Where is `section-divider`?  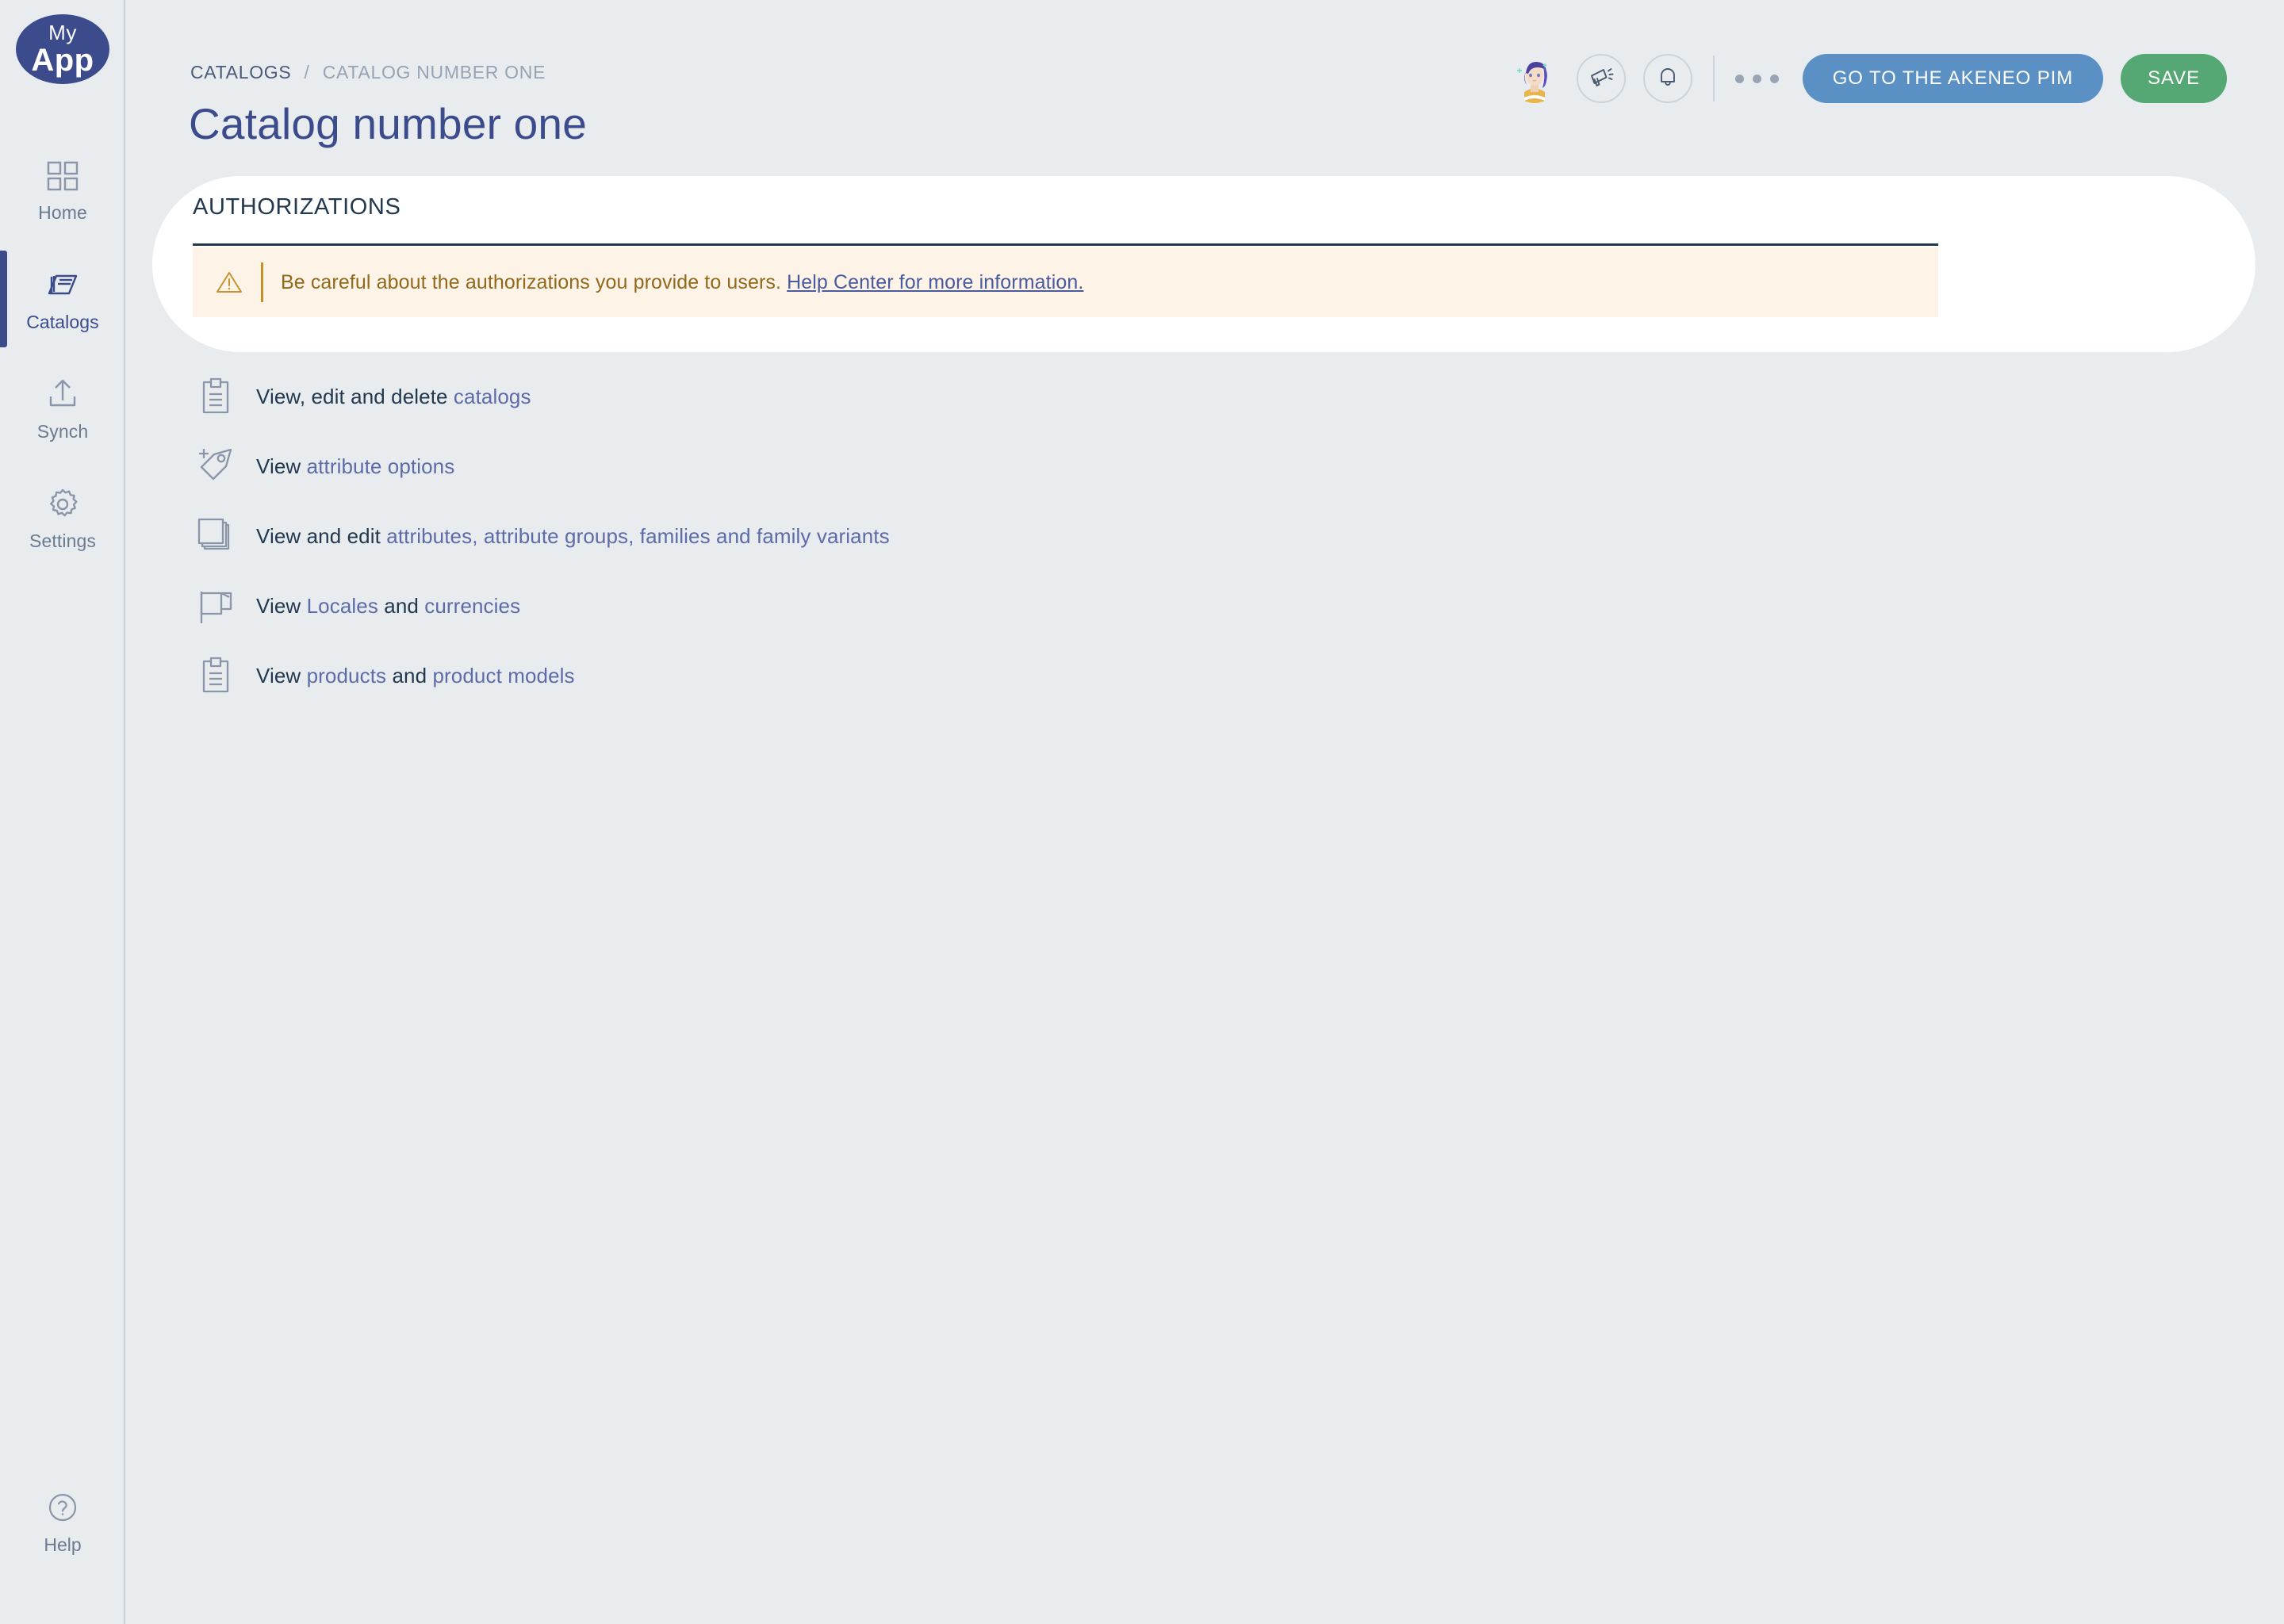 section-divider is located at coordinates (1065, 244).